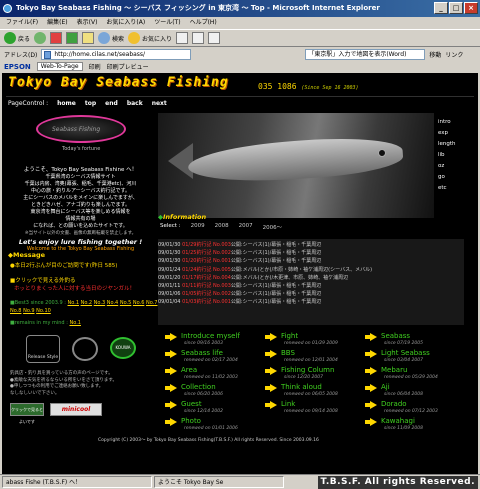 This screenshot has height=489, width=480. What do you see at coordinates (217, 357) in the screenshot?
I see `section-link: Seabass life renewed on 02/17 2004` at bounding box center [217, 357].